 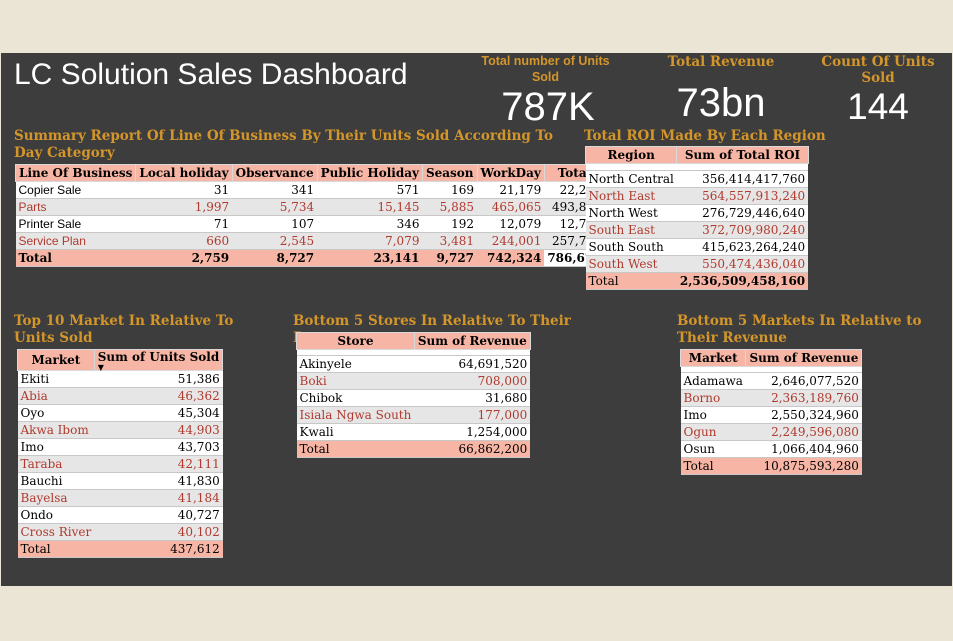 What do you see at coordinates (742, 281) in the screenshot?
I see `cell: 2,536,509,458,160` at bounding box center [742, 281].